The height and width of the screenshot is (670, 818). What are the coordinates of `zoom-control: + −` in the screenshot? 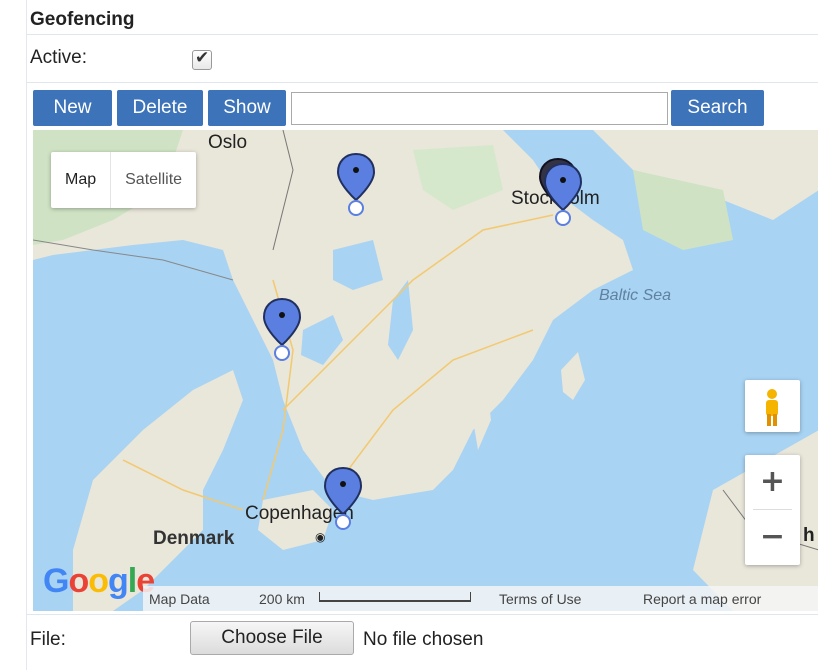 It's located at (772, 510).